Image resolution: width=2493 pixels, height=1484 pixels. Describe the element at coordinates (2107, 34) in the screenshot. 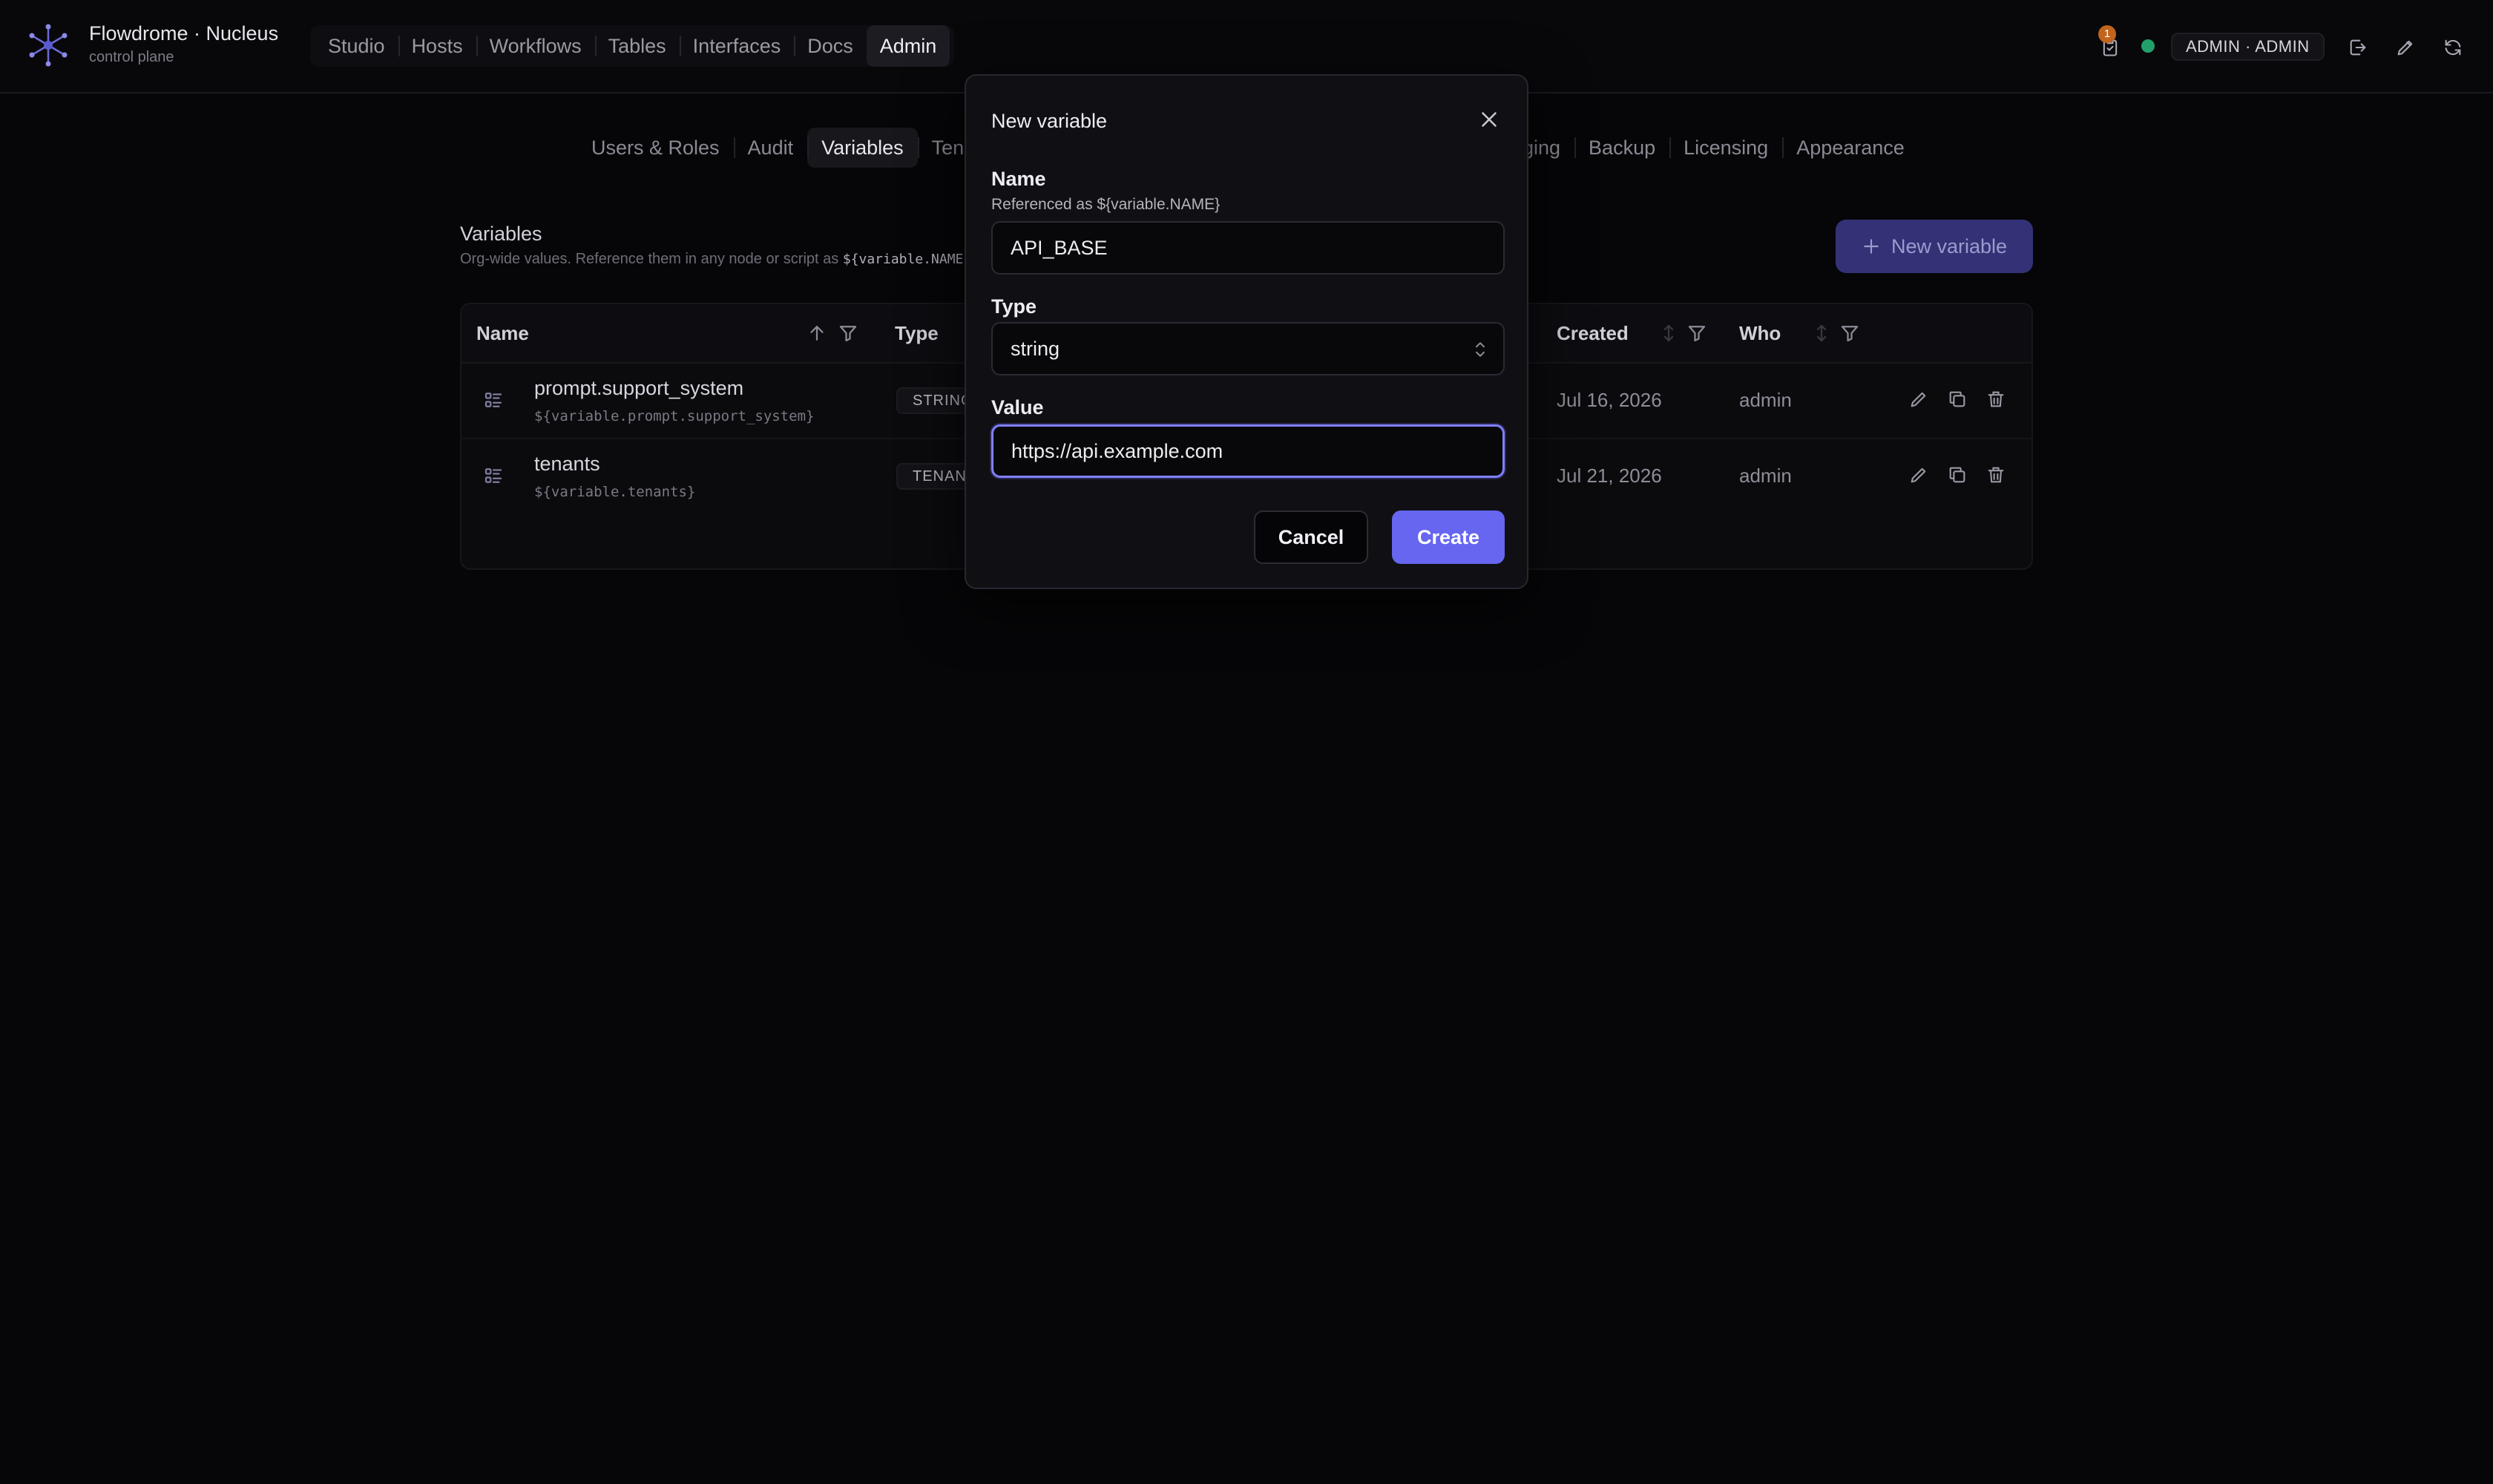

I see `notification-badge: 1` at that location.